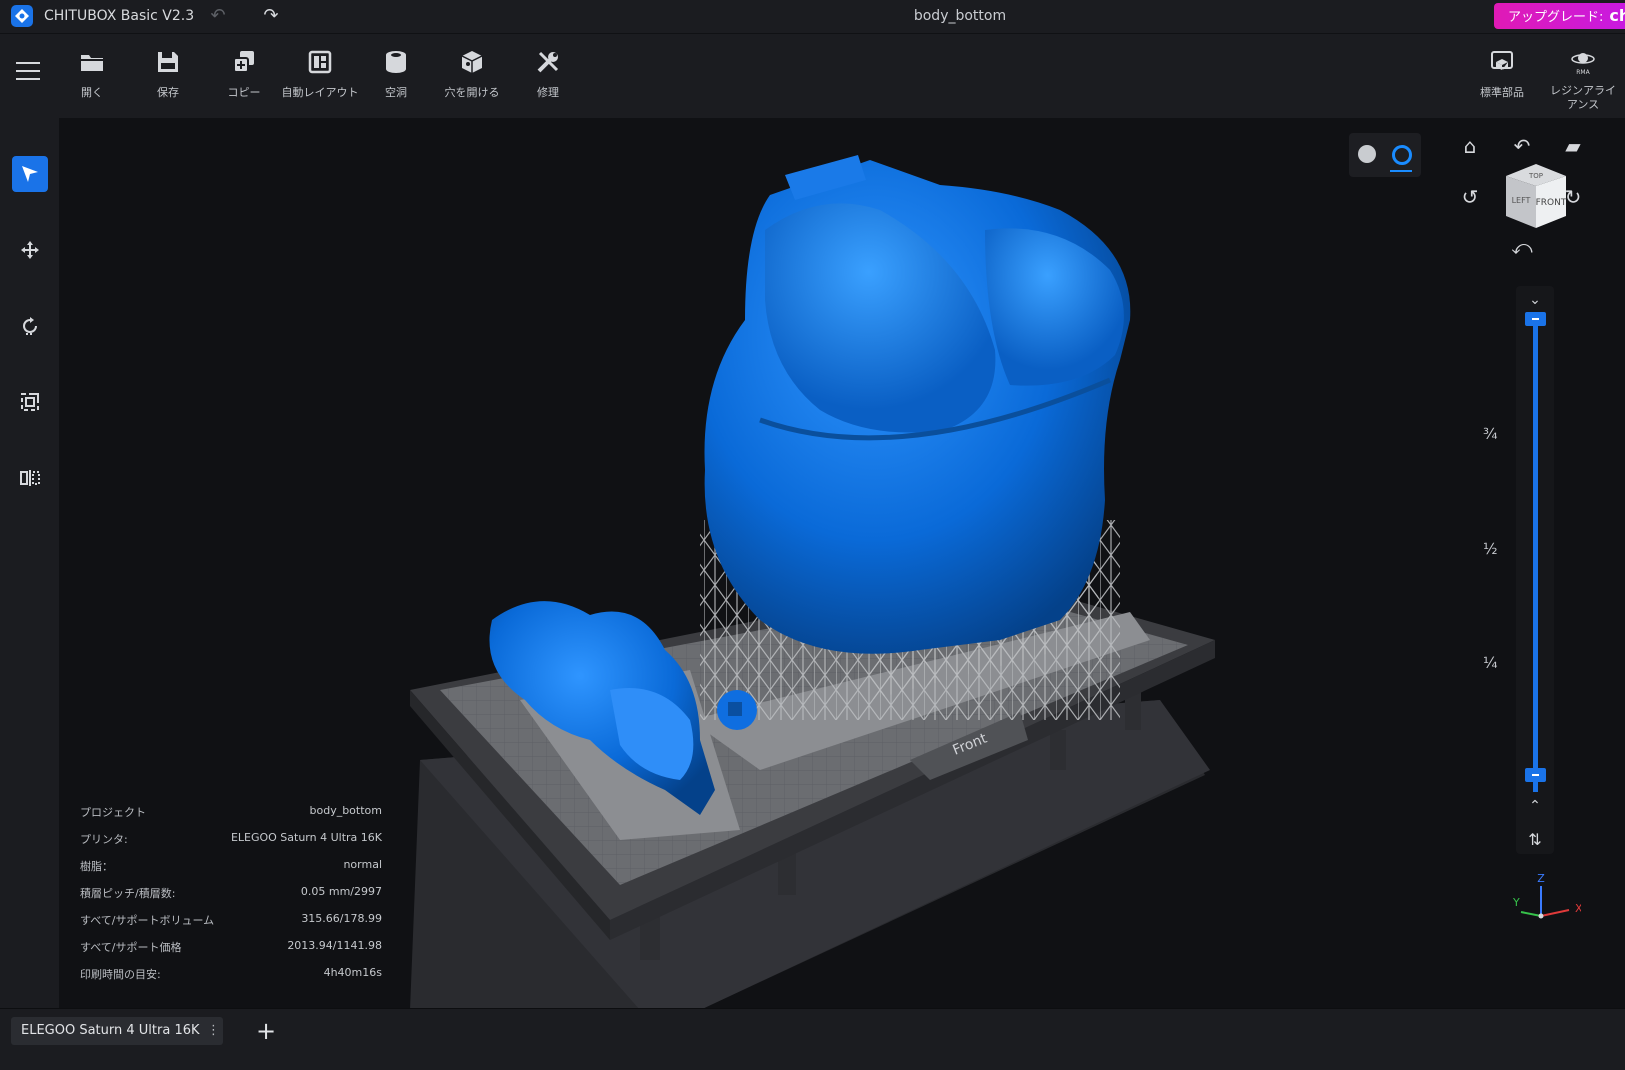 This screenshot has width=1625, height=1070. Describe the element at coordinates (231, 865) in the screenshot. I see `info-row: 樹脂： normal` at that location.